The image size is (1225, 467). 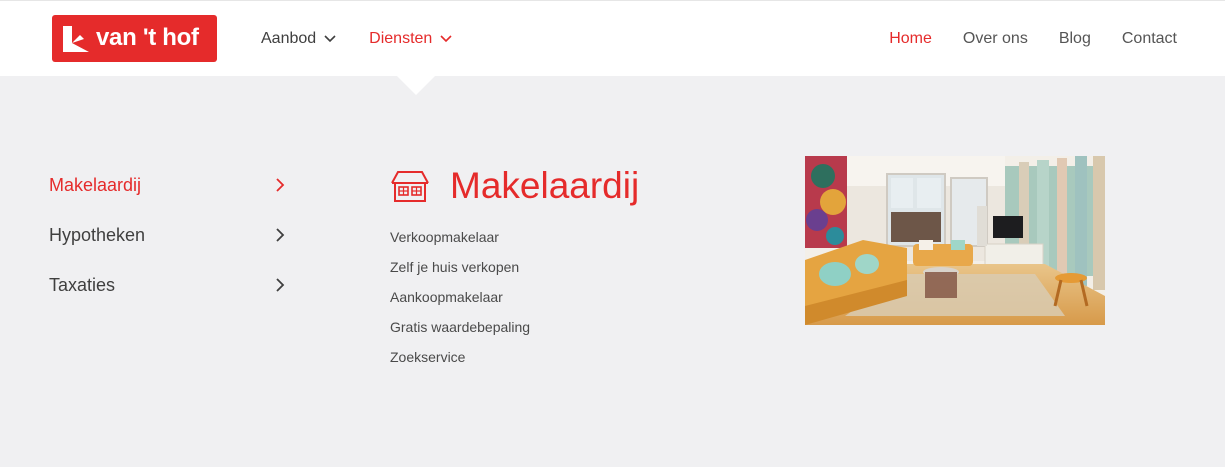 I want to click on living-room-photo, so click(x=955, y=240).